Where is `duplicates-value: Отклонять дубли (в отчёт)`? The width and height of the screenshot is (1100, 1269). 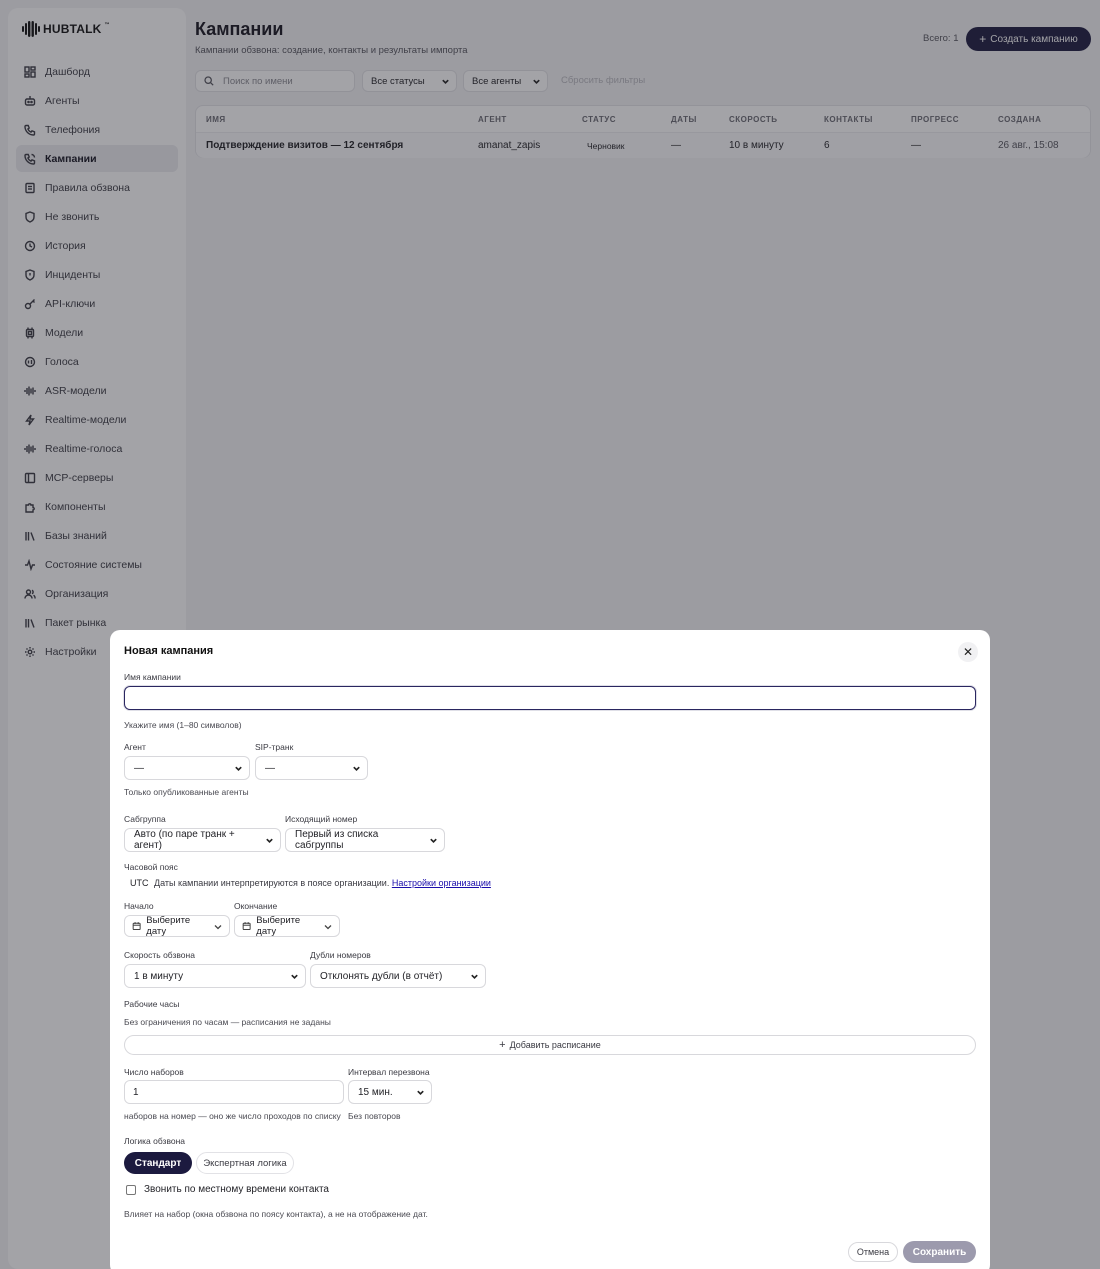 duplicates-value: Отклонять дубли (в отчёт) is located at coordinates (381, 976).